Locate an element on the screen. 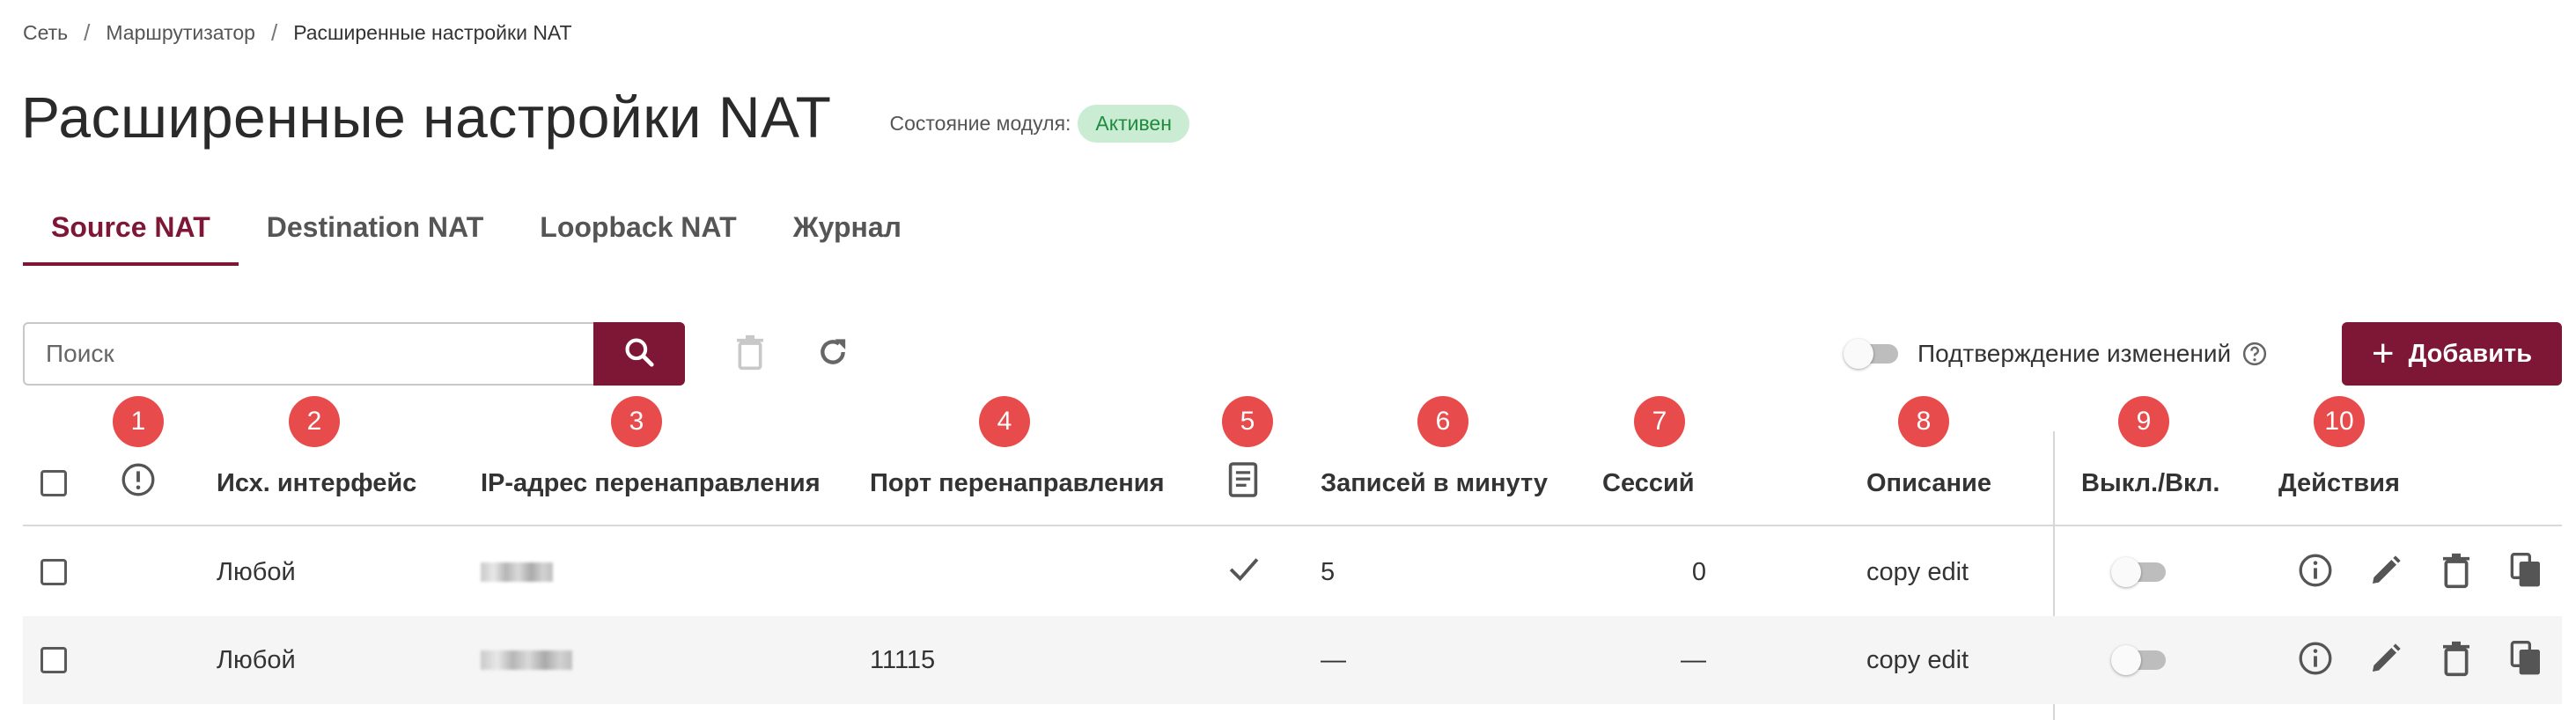 This screenshot has width=2576, height=720. toolbar: Подтверждение изменений + Добавить is located at coordinates (1292, 354).